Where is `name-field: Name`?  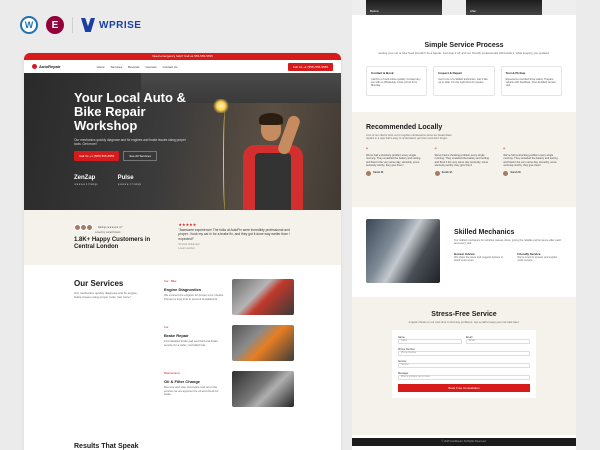 name-field: Name is located at coordinates (430, 342).